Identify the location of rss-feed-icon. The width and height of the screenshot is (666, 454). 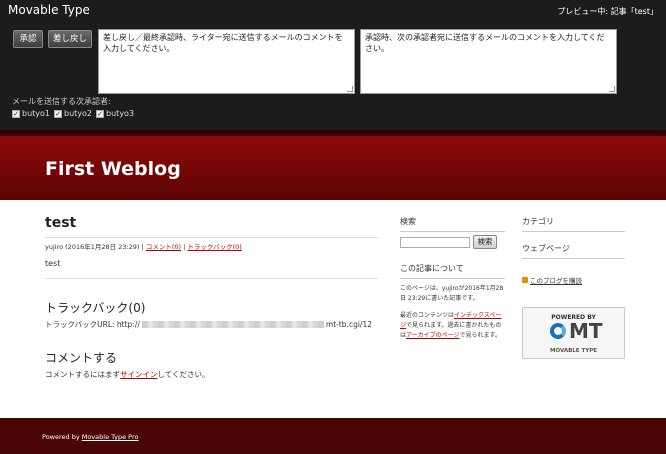
(525, 280).